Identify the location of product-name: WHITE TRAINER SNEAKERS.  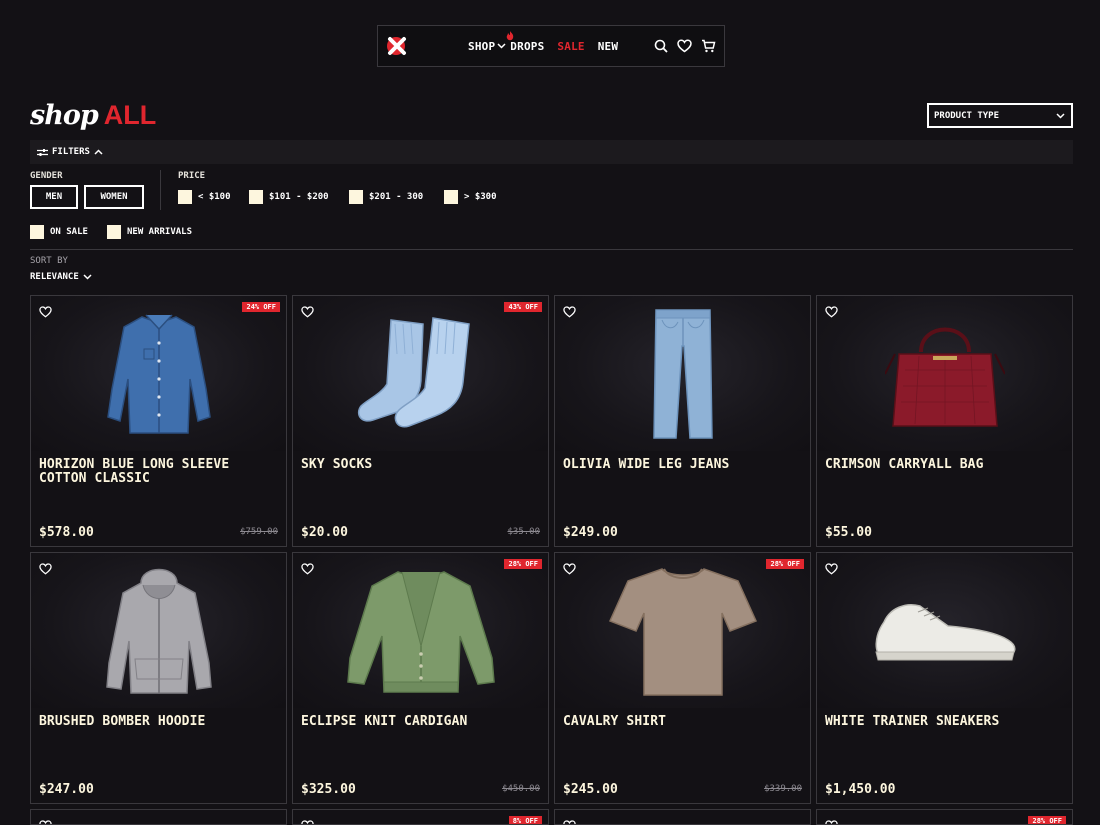
(945, 722).